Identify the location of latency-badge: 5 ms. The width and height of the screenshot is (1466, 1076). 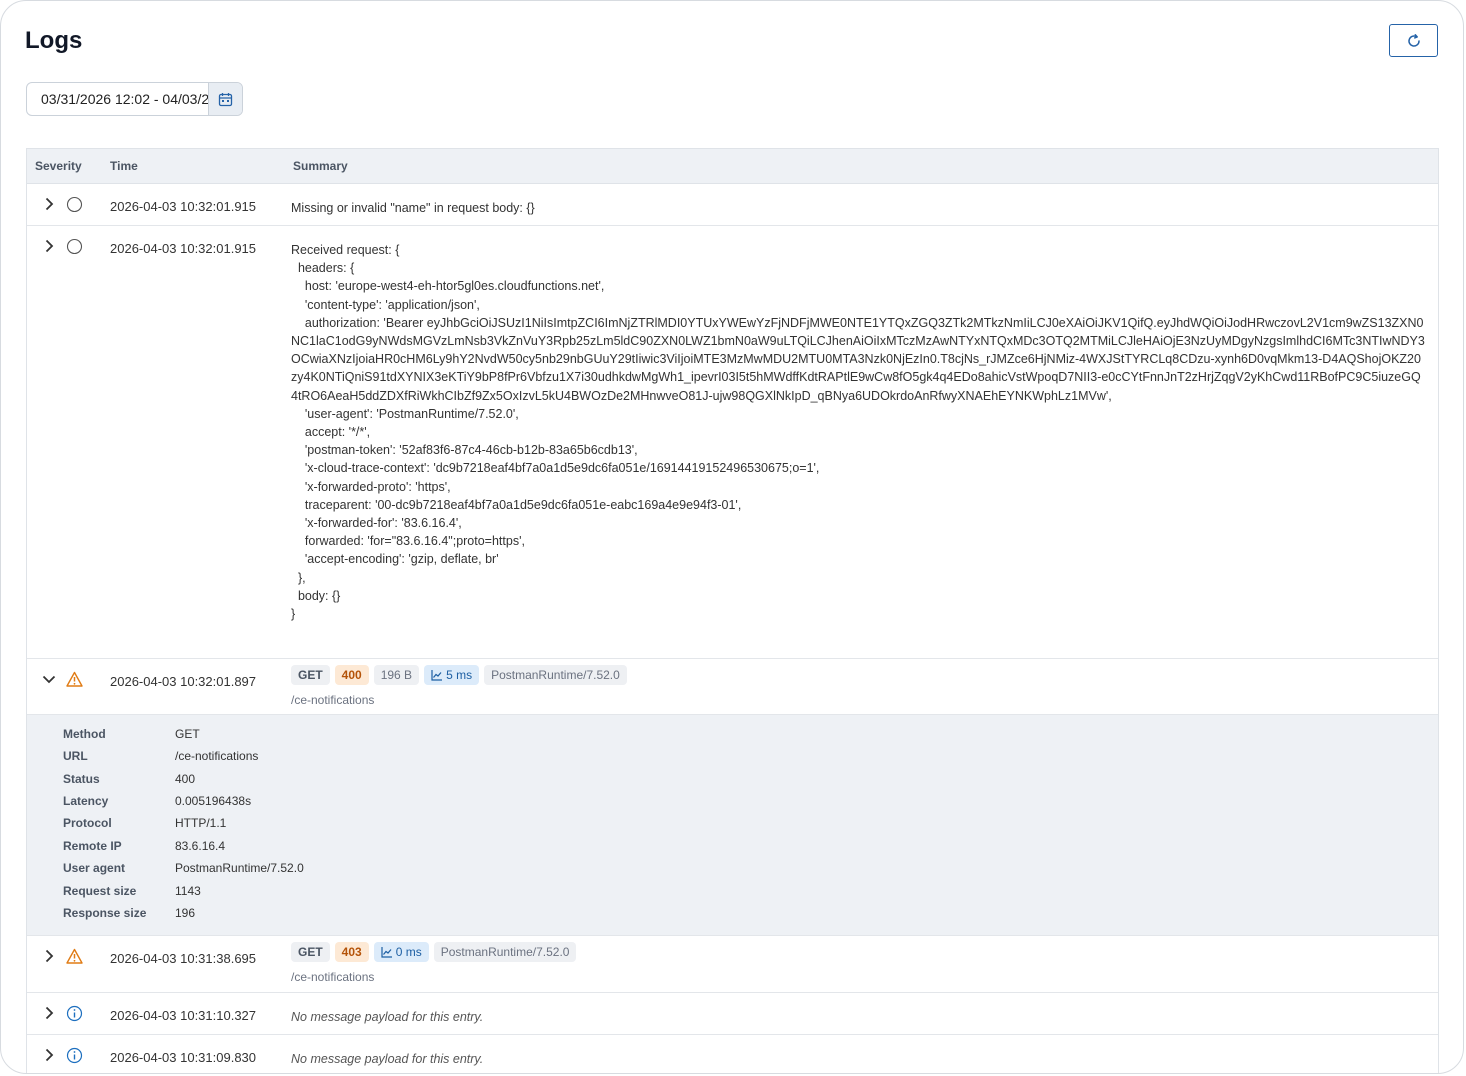
(452, 675).